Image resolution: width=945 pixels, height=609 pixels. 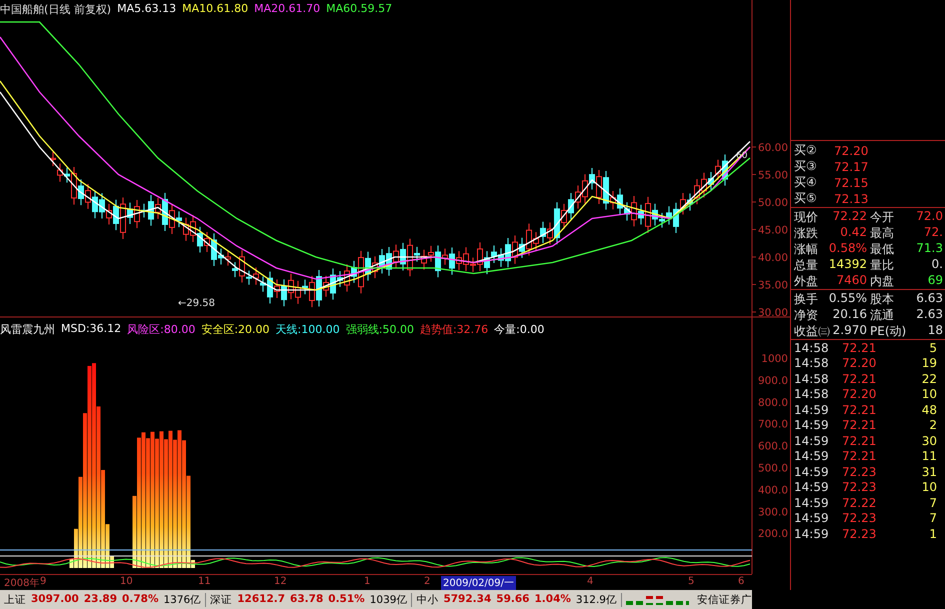 What do you see at coordinates (773, 468) in the screenshot?
I see `axis-label: 500.0` at bounding box center [773, 468].